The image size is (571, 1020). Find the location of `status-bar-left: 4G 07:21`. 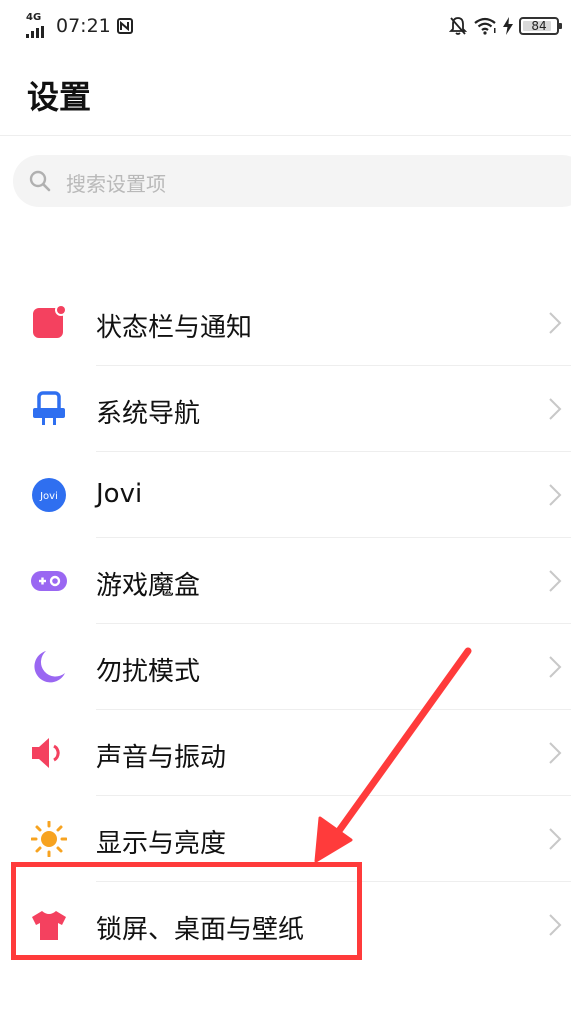

status-bar-left: 4G 07:21 is located at coordinates (78, 25).